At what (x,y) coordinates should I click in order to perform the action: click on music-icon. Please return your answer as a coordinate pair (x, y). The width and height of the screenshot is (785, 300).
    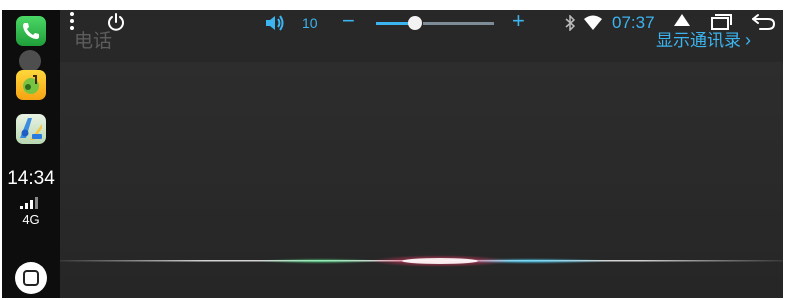
    Looking at the image, I should click on (31, 85).